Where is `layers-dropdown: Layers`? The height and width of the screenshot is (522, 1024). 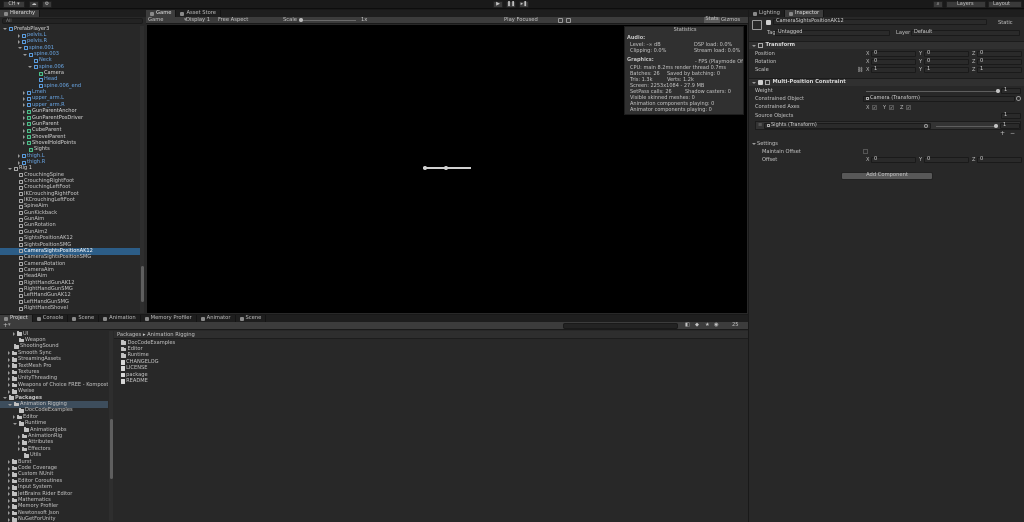 layers-dropdown: Layers is located at coordinates (966, 4).